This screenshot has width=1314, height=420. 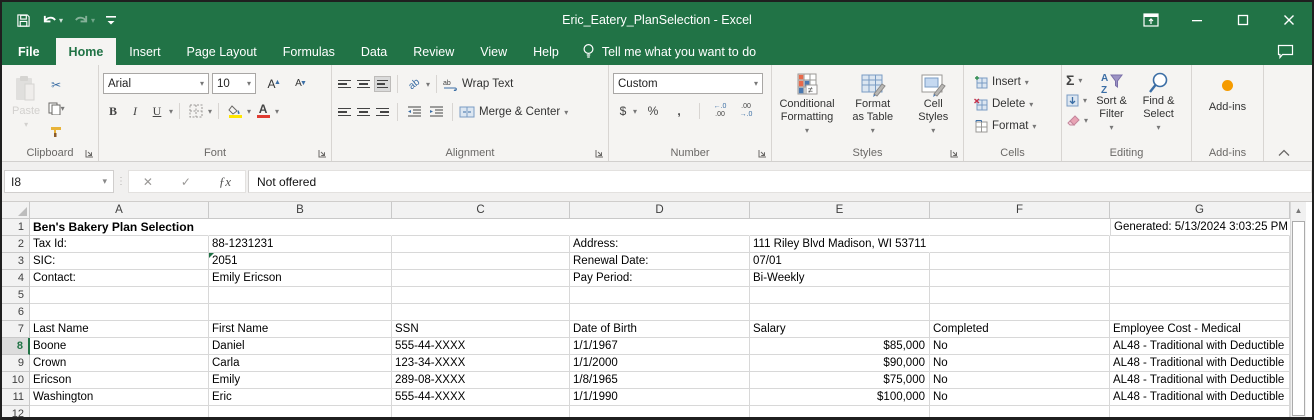 What do you see at coordinates (1015, 82) in the screenshot?
I see `insert-cells-button: Insert ▾` at bounding box center [1015, 82].